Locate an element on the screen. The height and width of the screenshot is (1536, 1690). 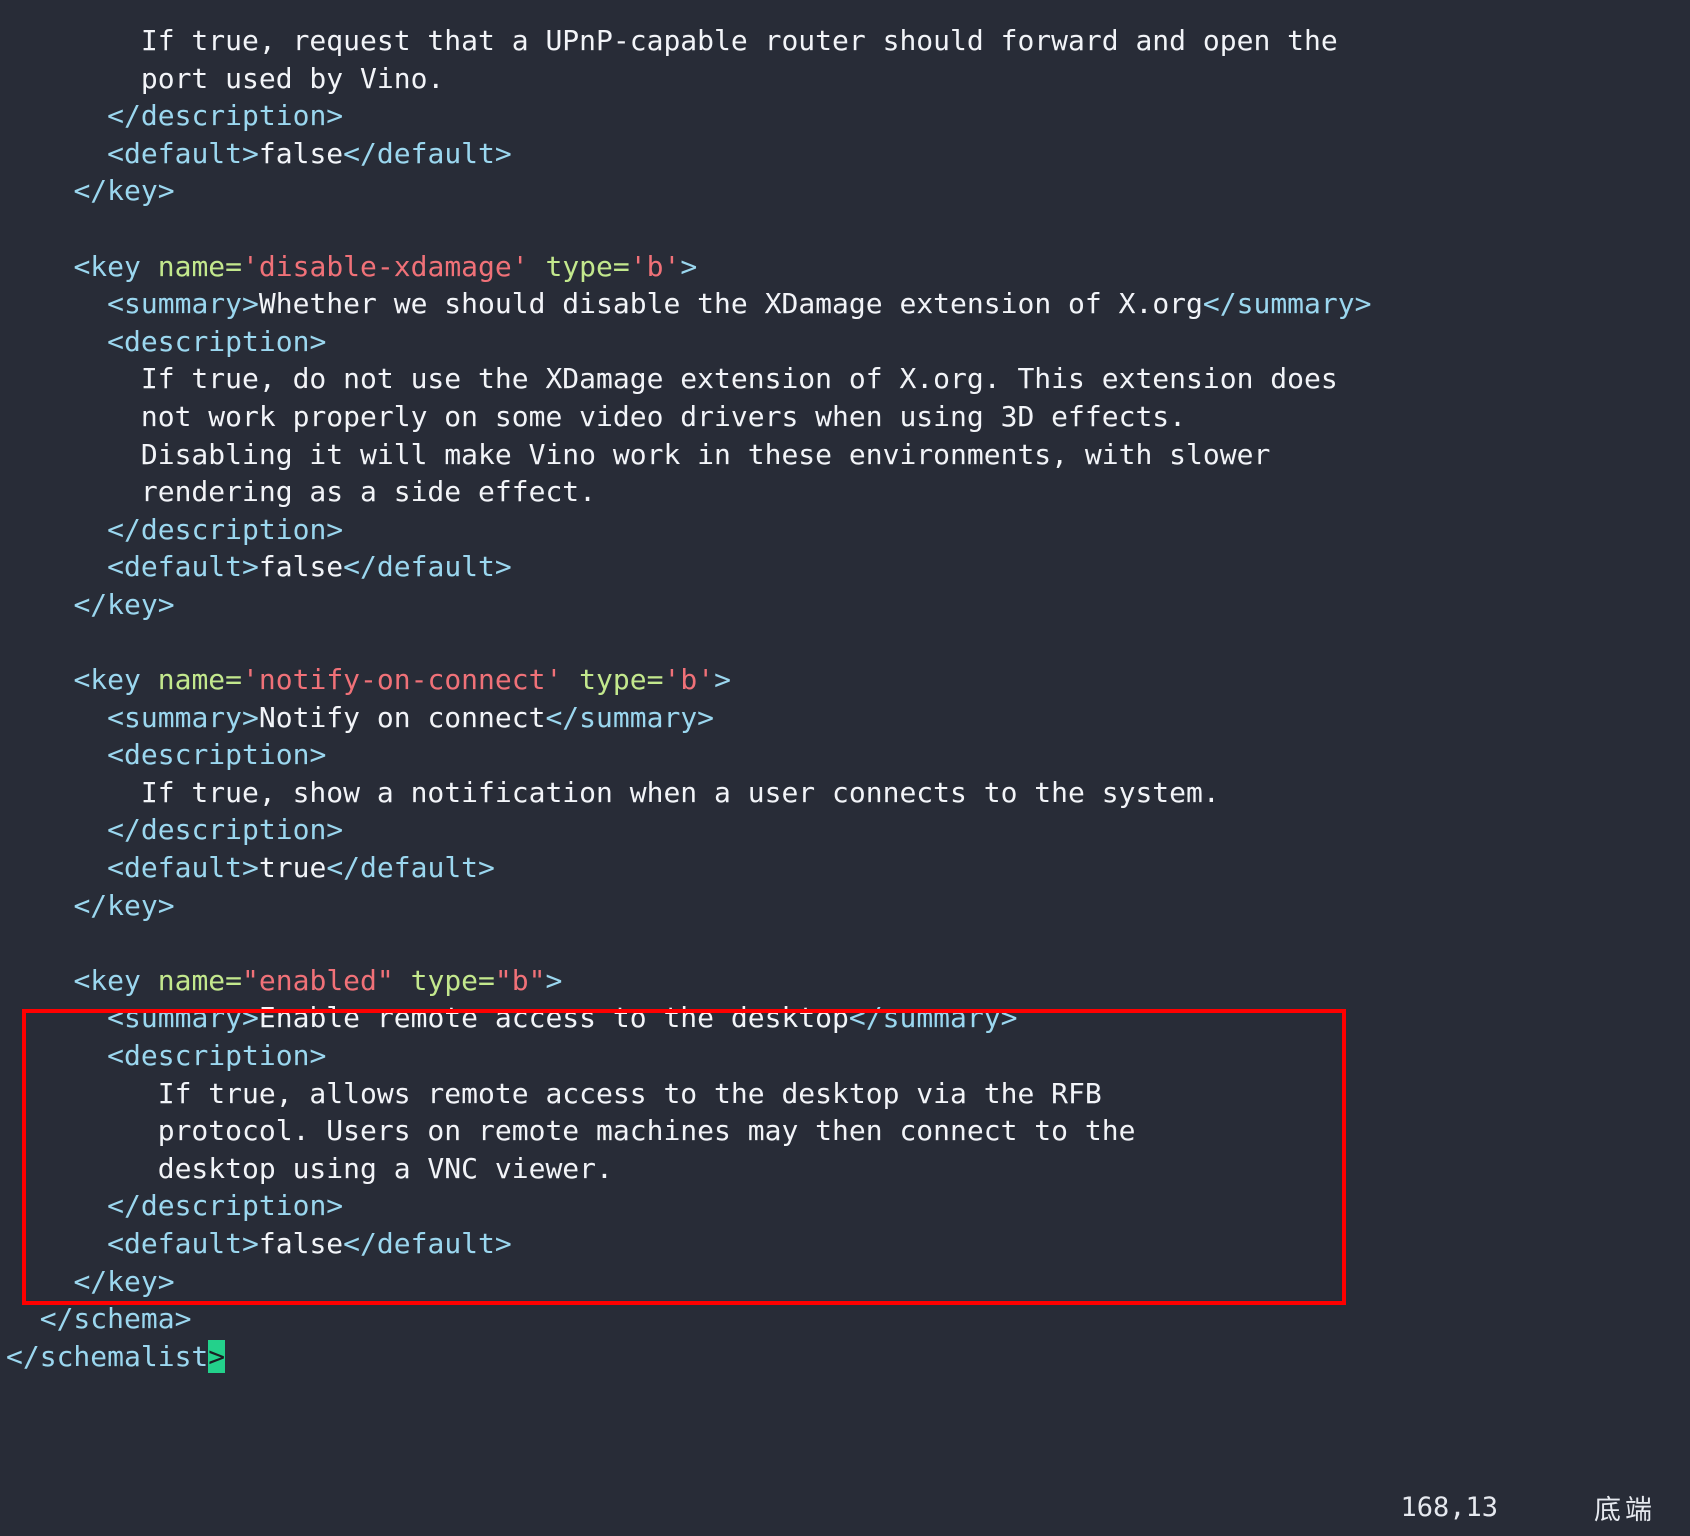
code-token: true is located at coordinates (292, 868).